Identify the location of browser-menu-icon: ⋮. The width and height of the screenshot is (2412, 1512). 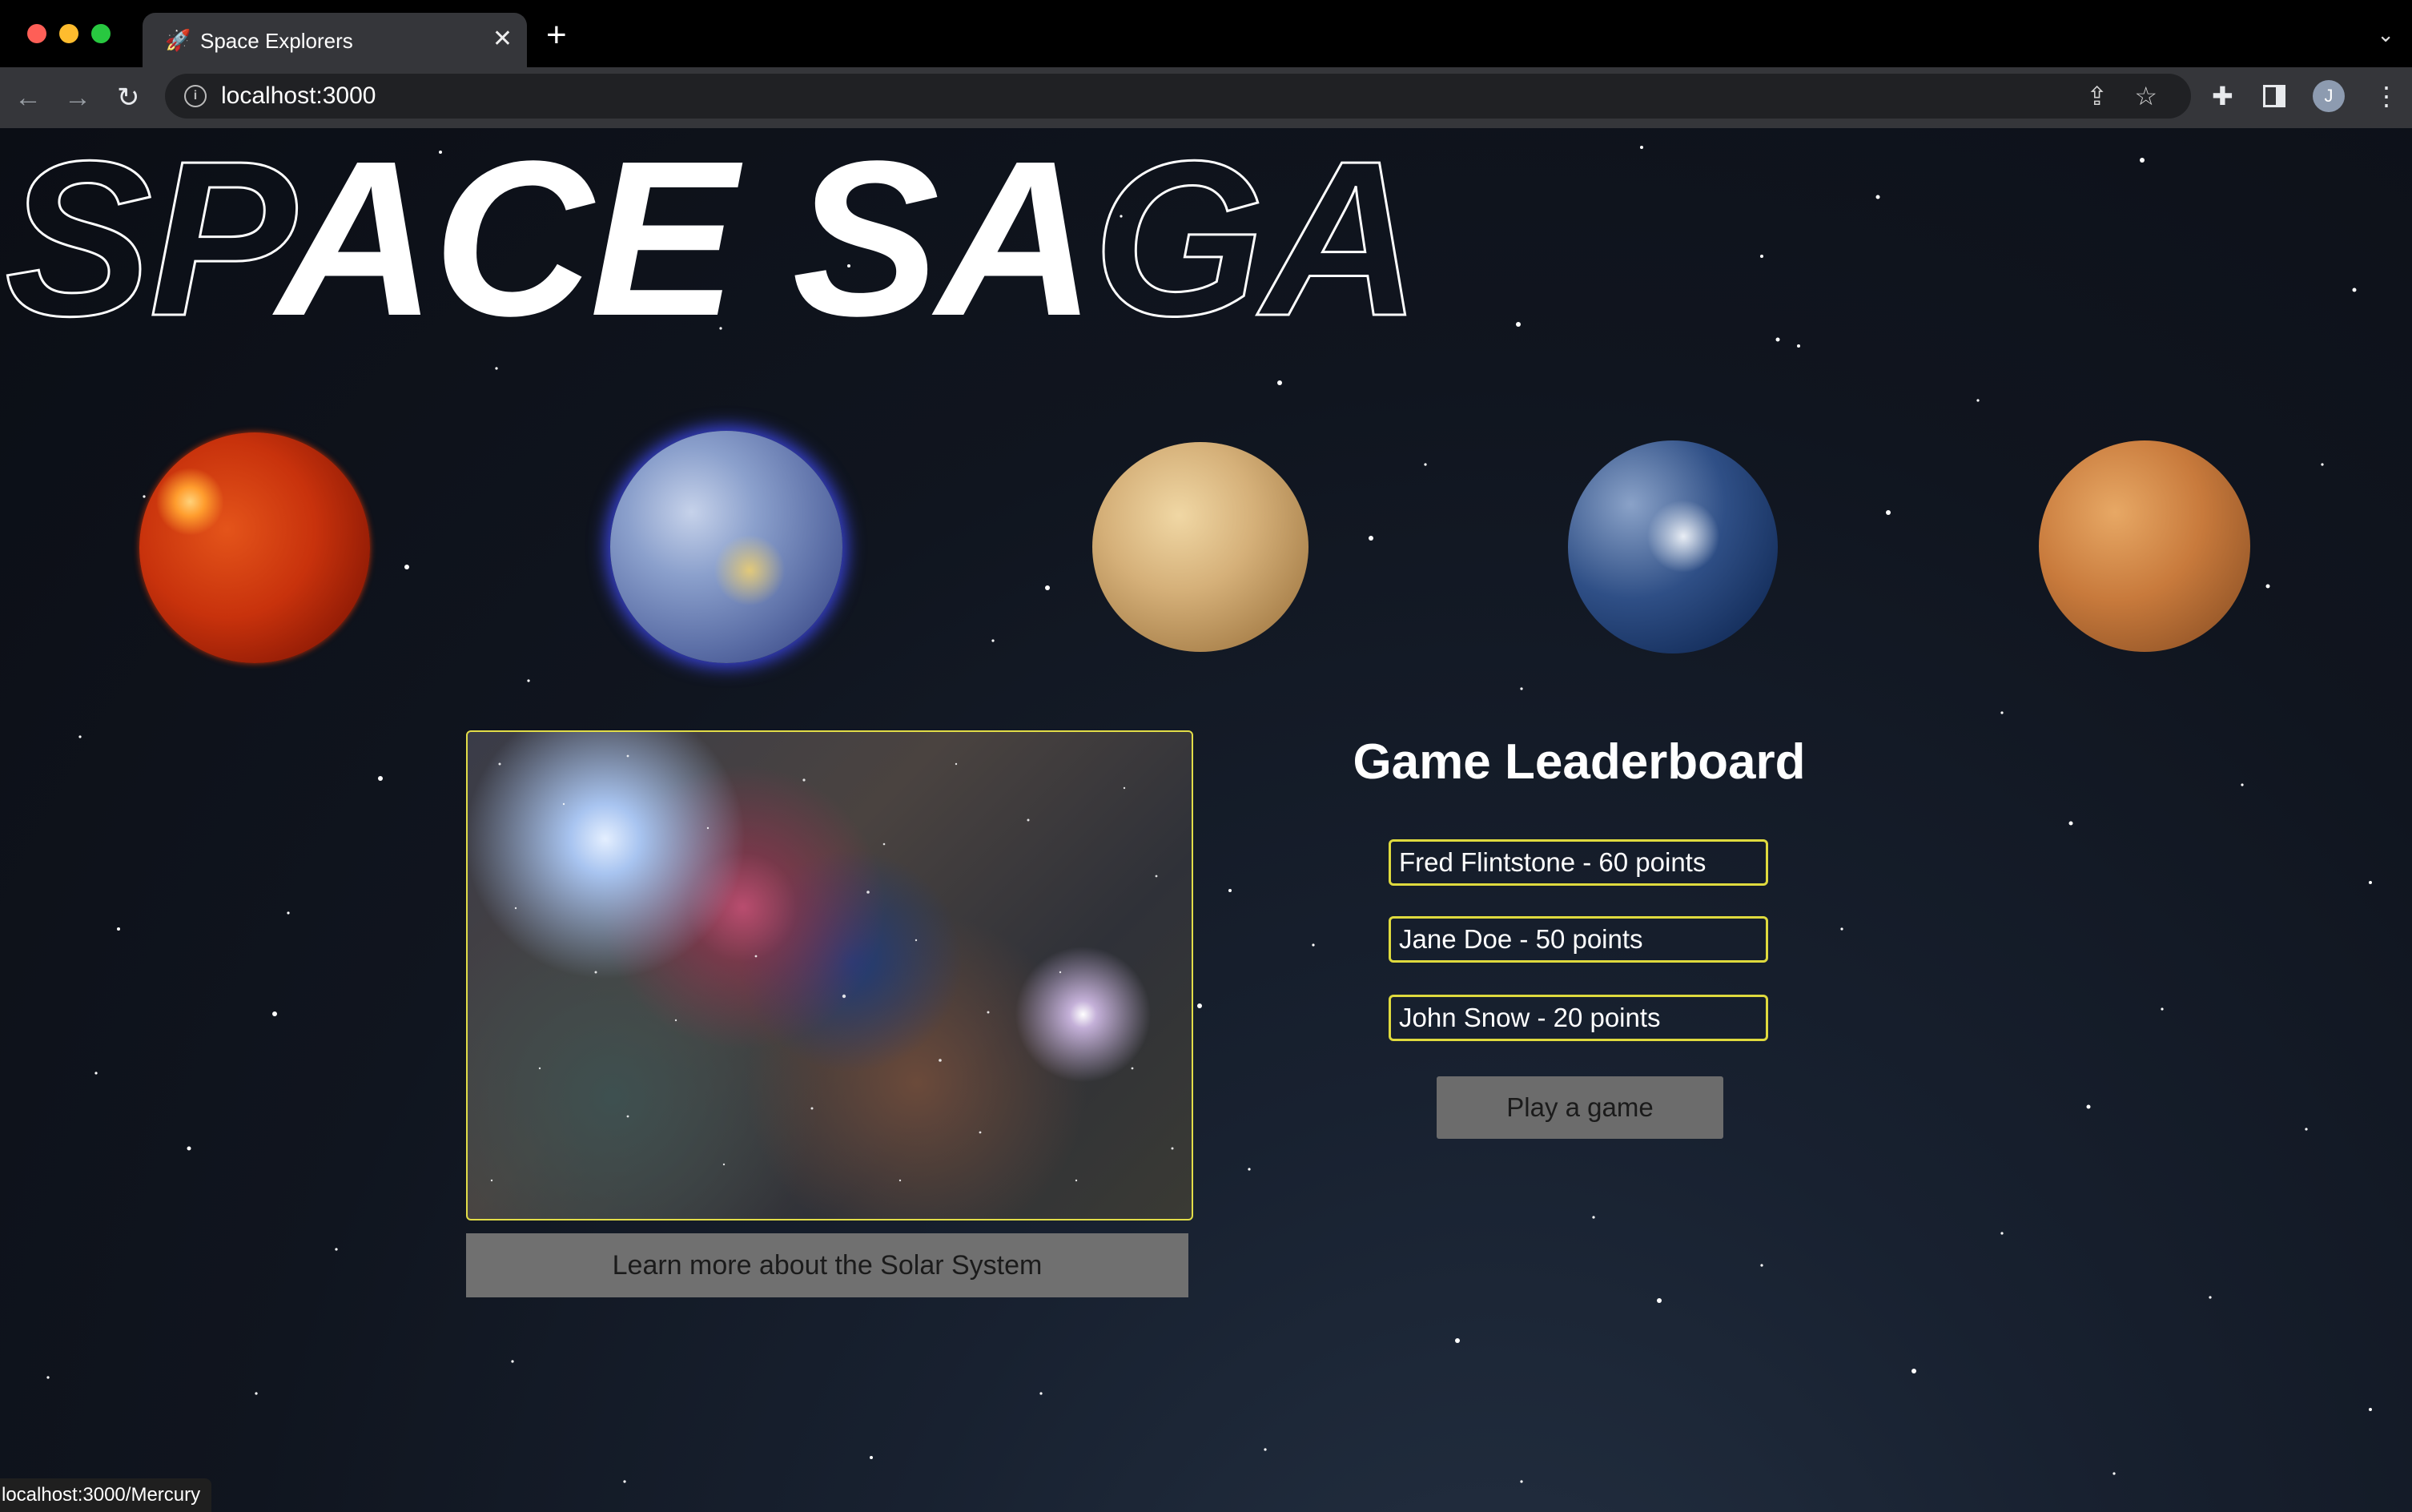
(2386, 96).